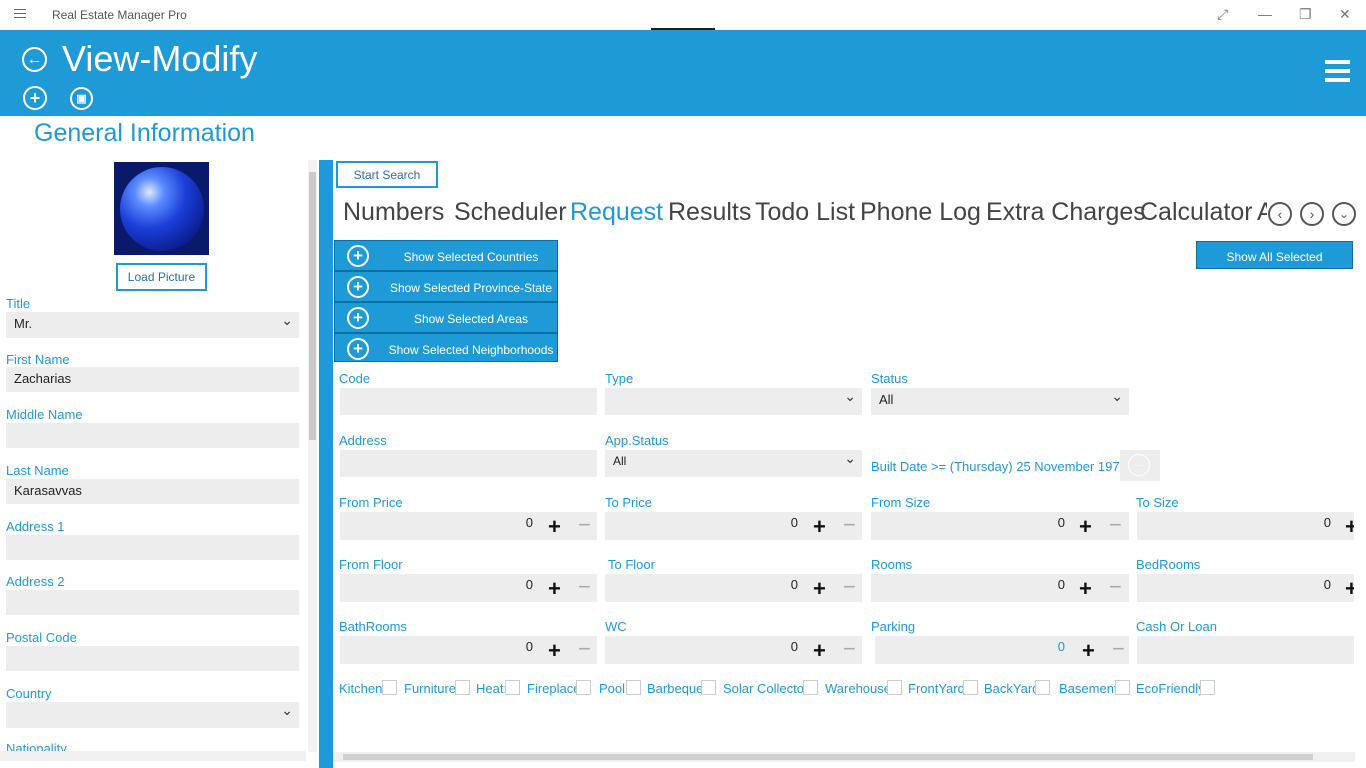 The height and width of the screenshot is (768, 1366). I want to click on load-picture-button: Load Picture, so click(161, 277).